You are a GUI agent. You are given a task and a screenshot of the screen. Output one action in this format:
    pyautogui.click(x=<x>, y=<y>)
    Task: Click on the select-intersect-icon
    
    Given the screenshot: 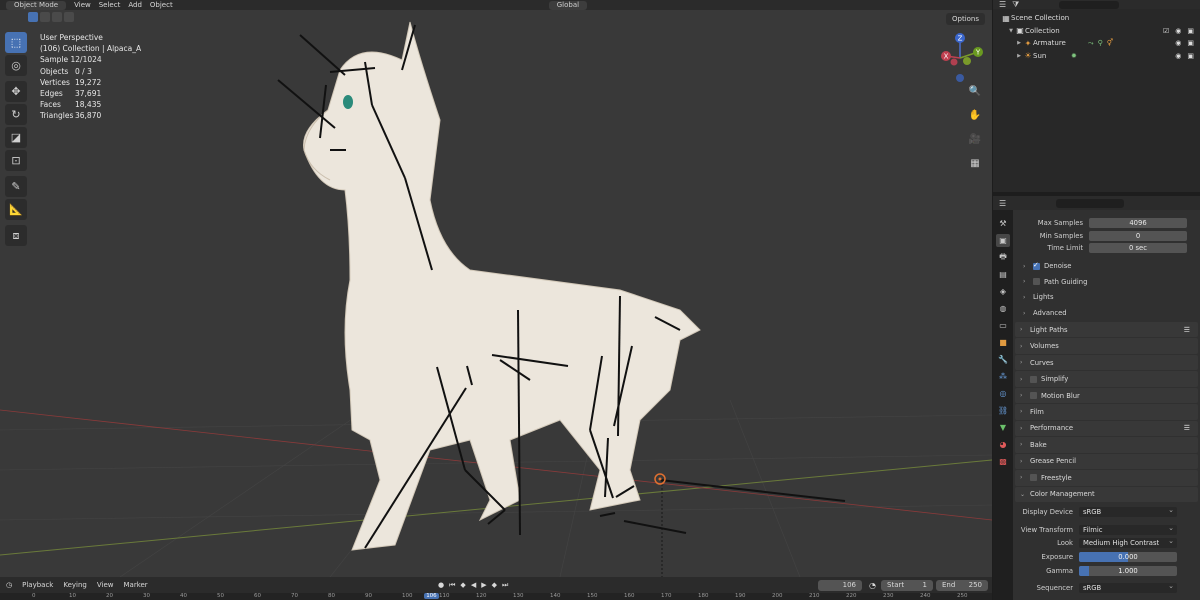 What is the action you would take?
    pyautogui.click(x=69, y=17)
    